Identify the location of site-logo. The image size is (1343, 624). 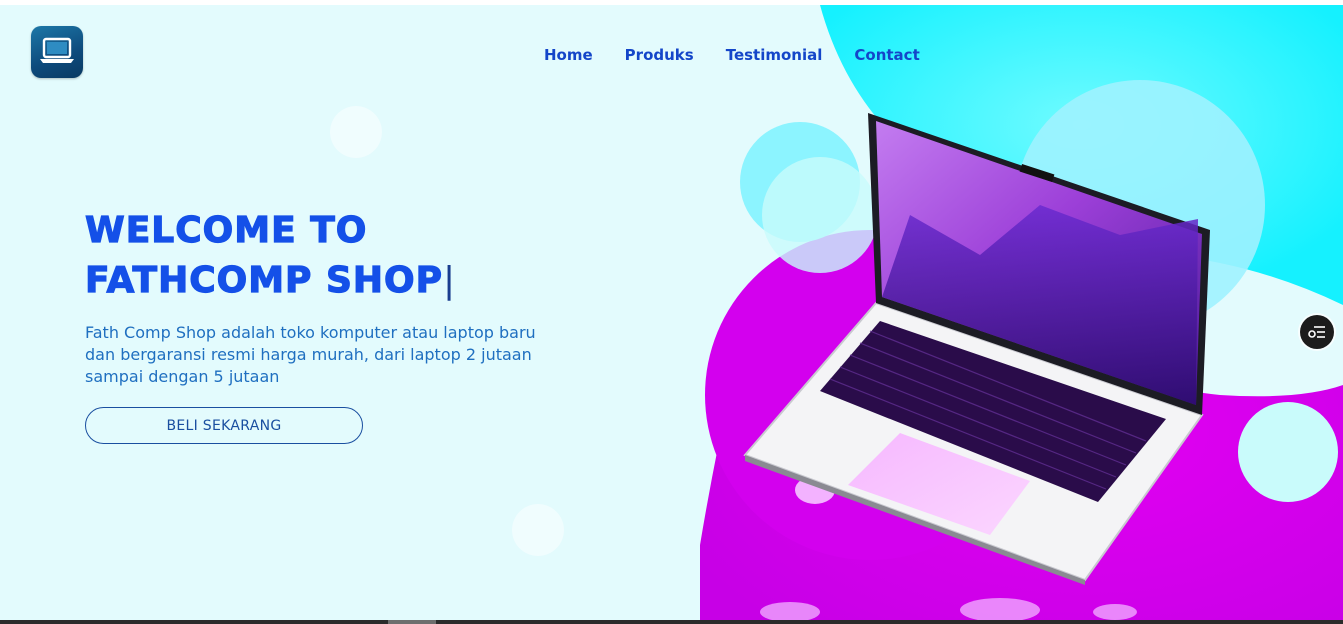
(57, 52).